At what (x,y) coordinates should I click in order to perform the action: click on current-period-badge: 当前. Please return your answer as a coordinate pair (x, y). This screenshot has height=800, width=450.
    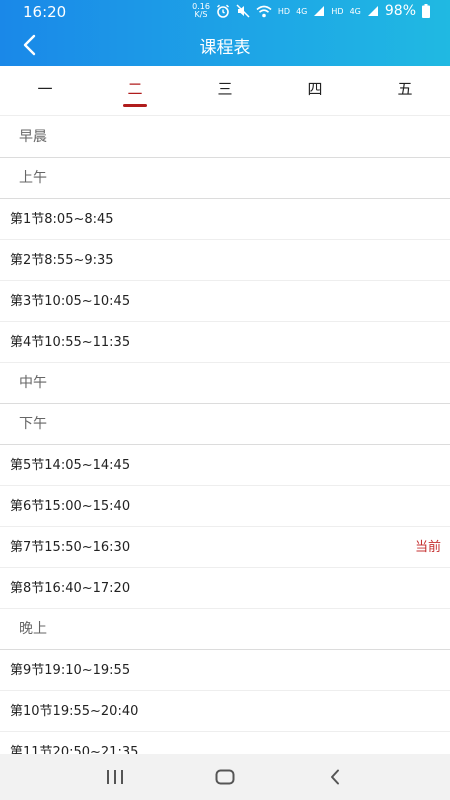
    Looking at the image, I should click on (427, 547).